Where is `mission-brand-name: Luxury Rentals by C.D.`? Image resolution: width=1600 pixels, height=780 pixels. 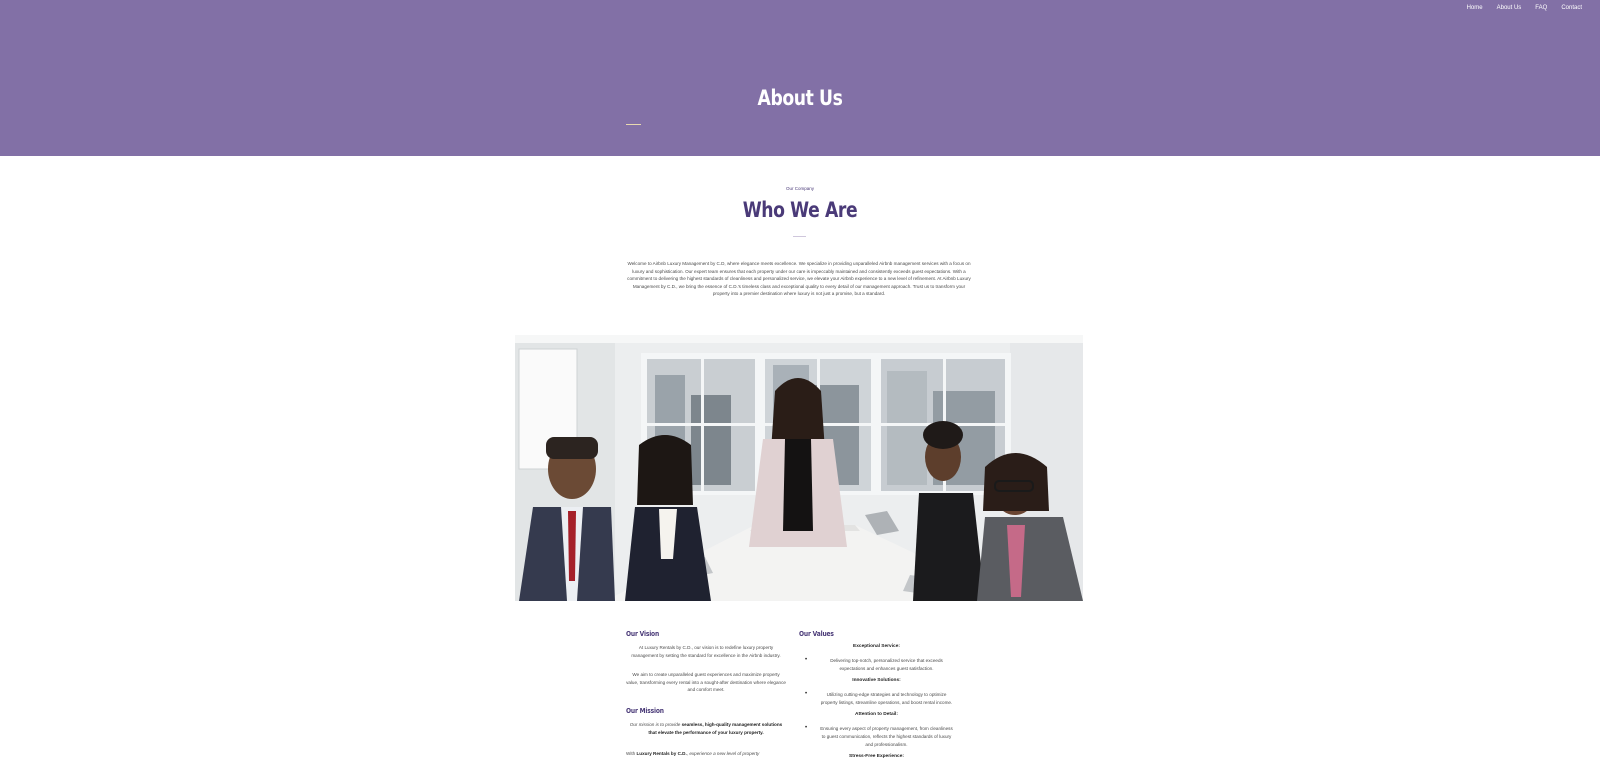
mission-brand-name: Luxury Rentals by C.D. is located at coordinates (661, 754).